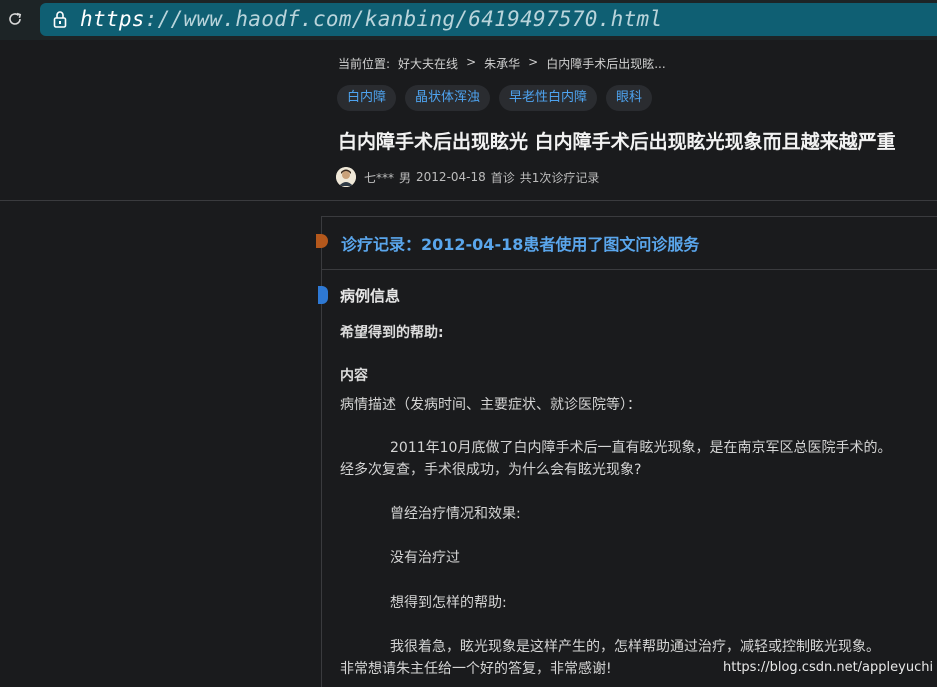  Describe the element at coordinates (476, 669) in the screenshot. I see `wish-line-2: 非常想请朱主任给一个好的答复，非常感谢!` at that location.